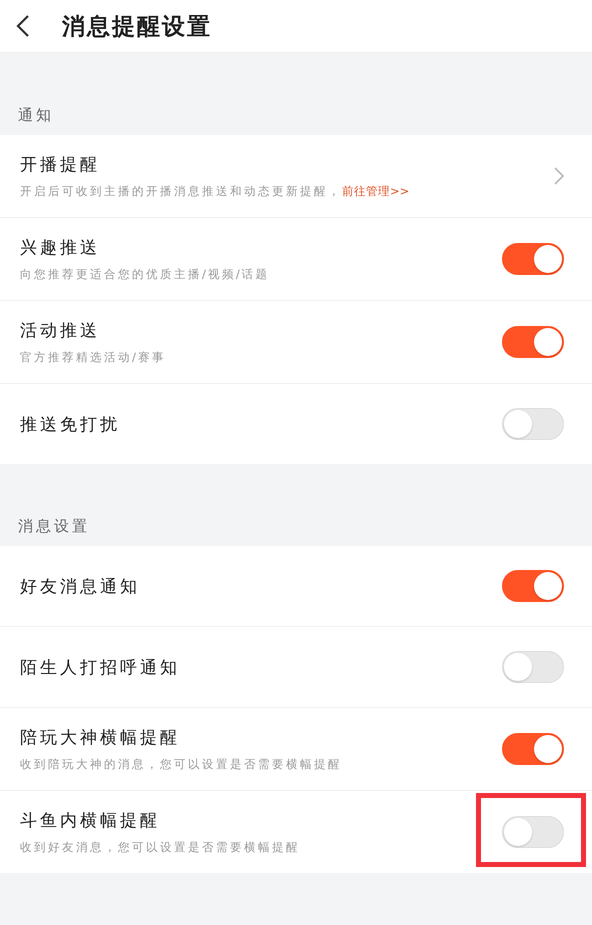  Describe the element at coordinates (60, 331) in the screenshot. I see `setting-title: 活动推送` at that location.